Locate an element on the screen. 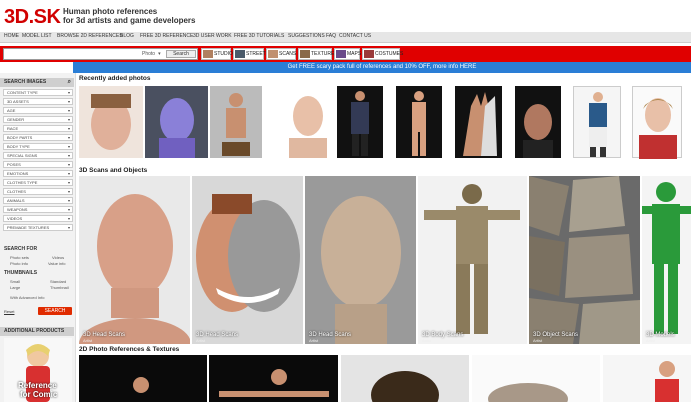  nav-free-3d-tutorials: FREE 3D TUTORIALS is located at coordinates (259, 36).